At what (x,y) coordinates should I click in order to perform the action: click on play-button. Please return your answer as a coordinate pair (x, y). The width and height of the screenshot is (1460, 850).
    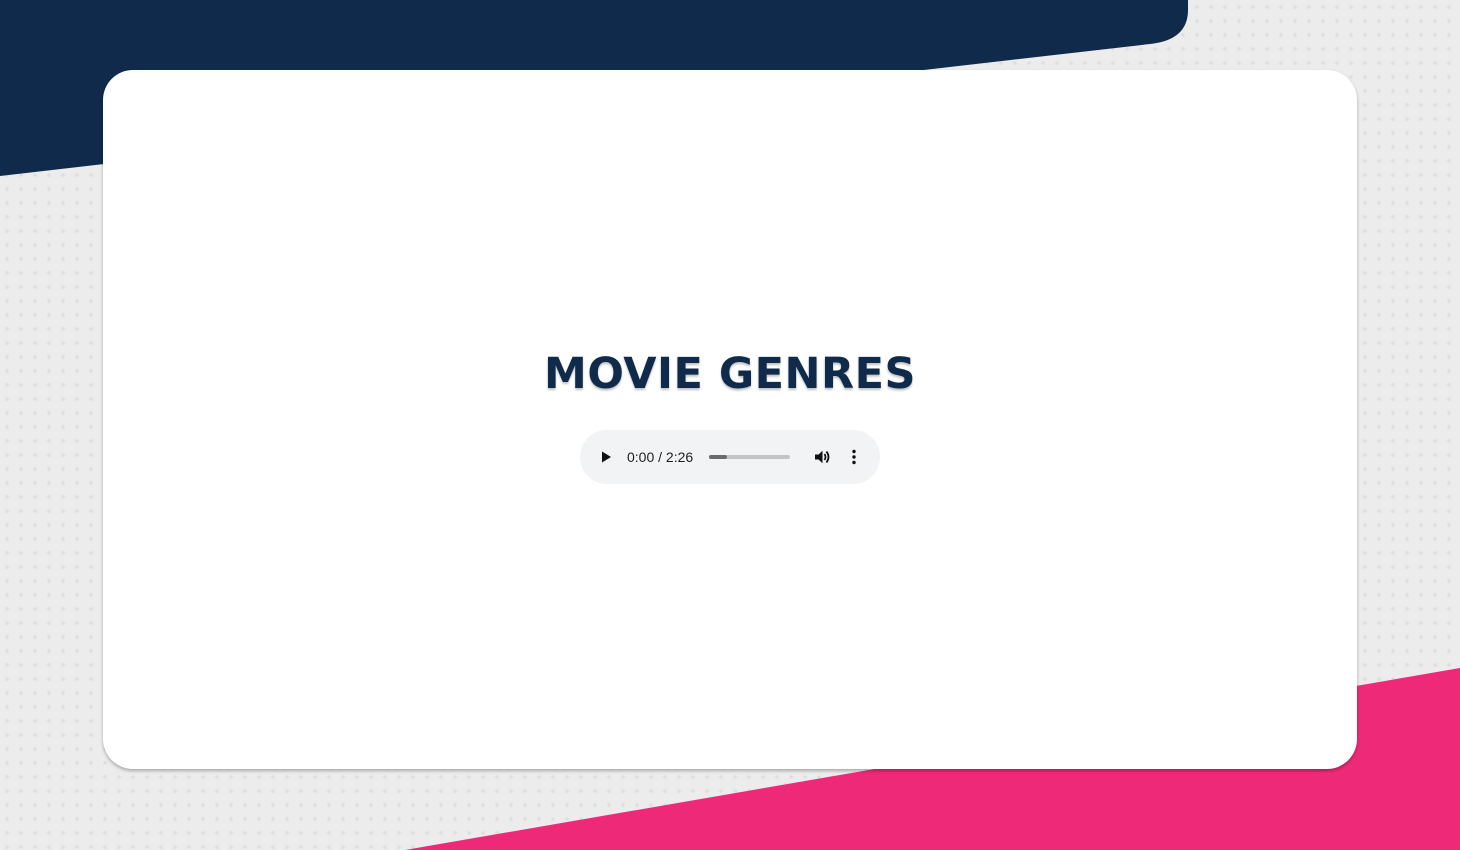
    Looking at the image, I should click on (606, 457).